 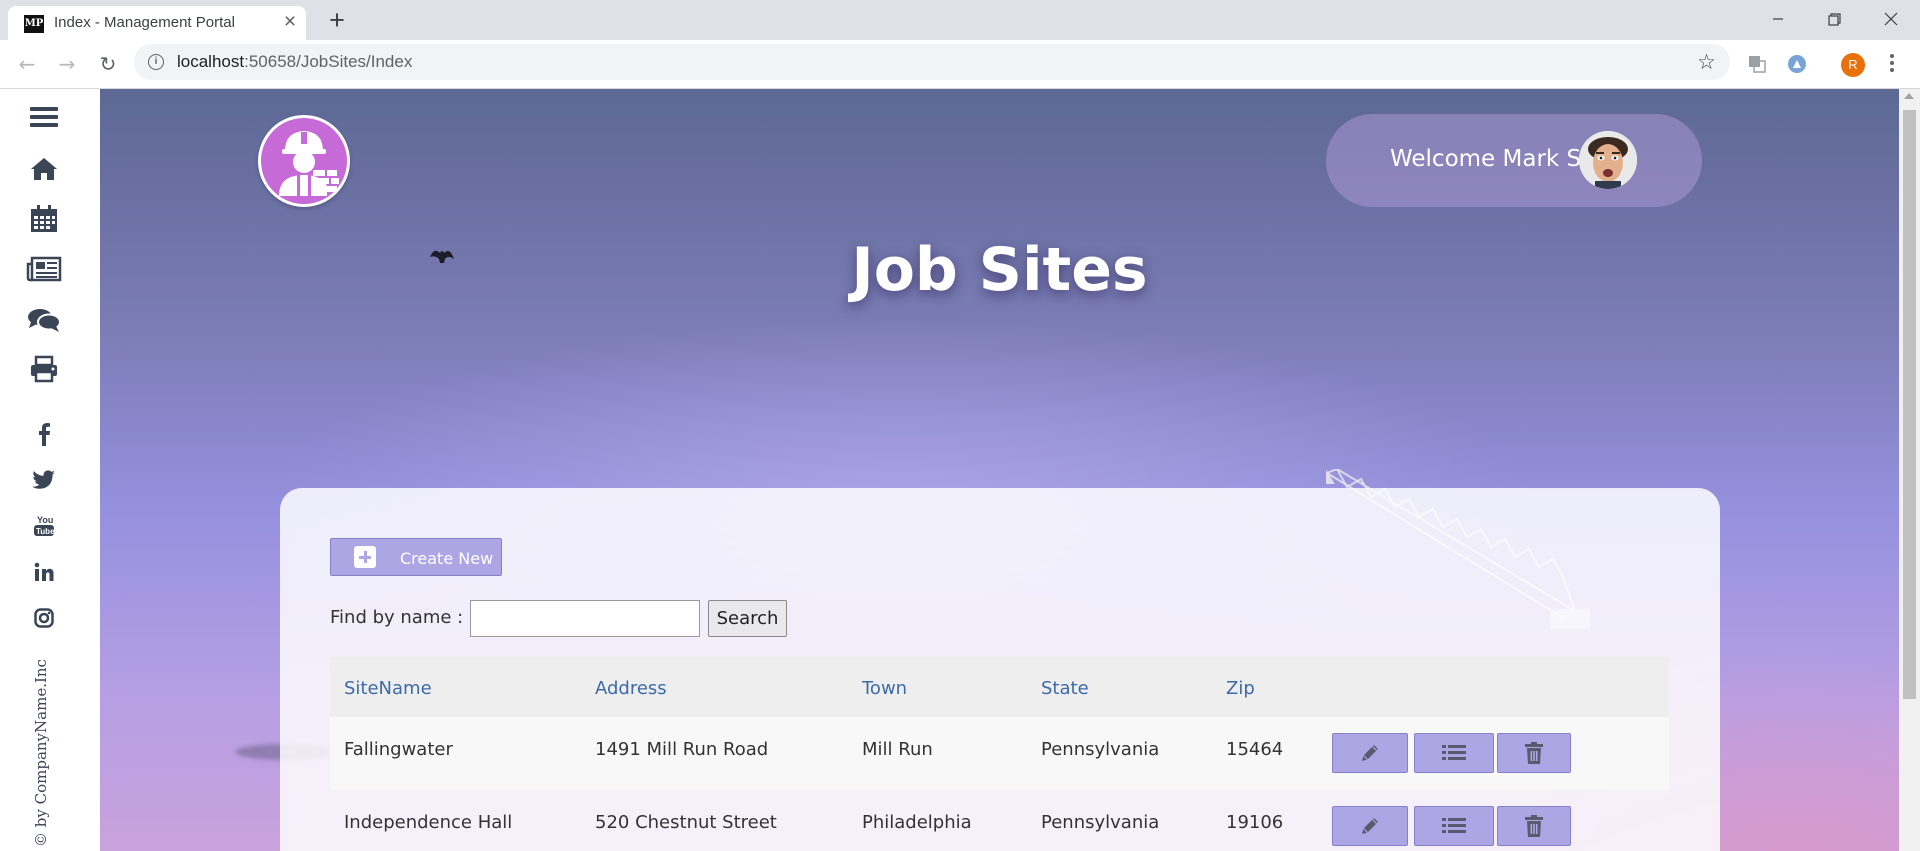 I want to click on browser-tabstrip: MP Index - Management Portal × +, so click(x=960, y=20).